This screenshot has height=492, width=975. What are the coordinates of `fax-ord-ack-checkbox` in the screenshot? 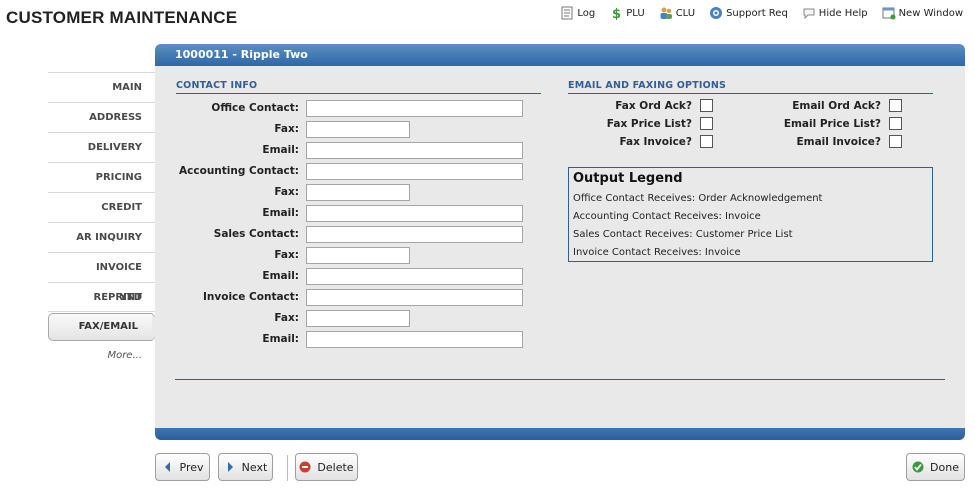 It's located at (706, 105).